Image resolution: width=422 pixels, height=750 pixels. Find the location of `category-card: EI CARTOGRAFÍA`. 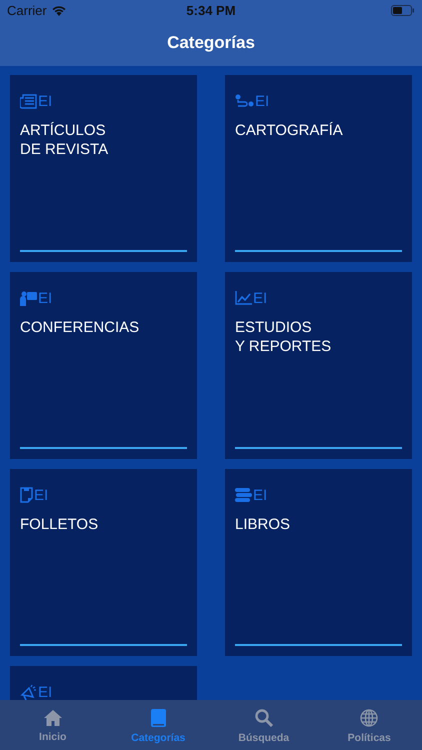

category-card: EI CARTOGRAFÍA is located at coordinates (318, 168).